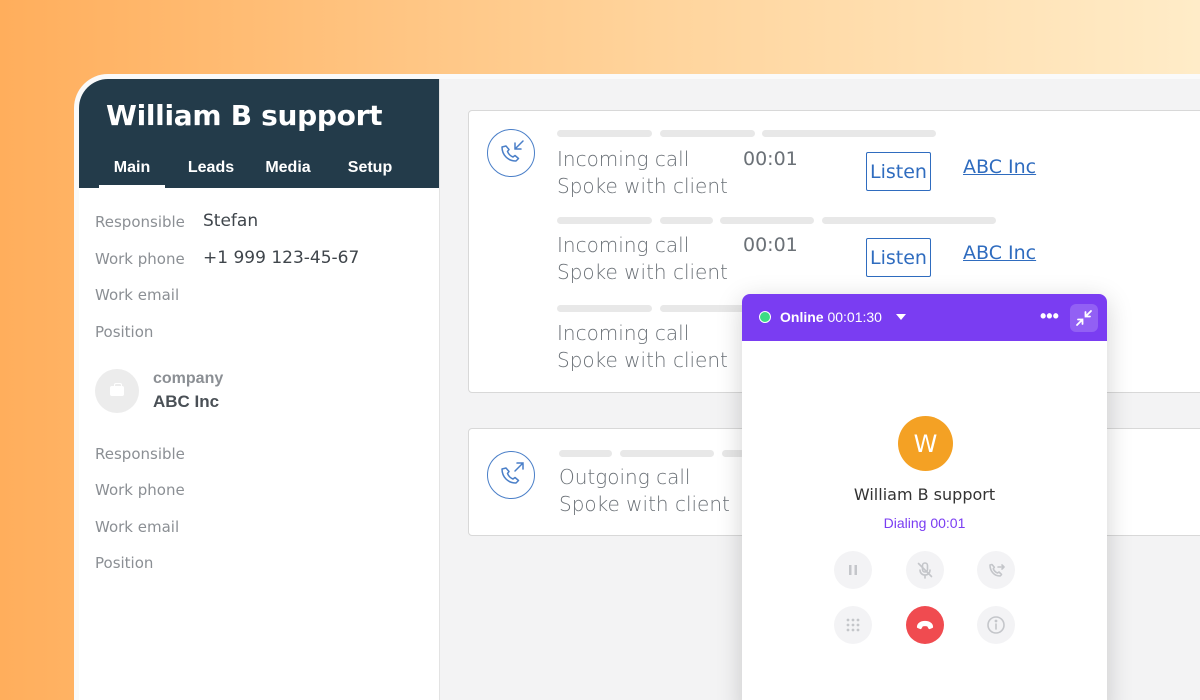 Image resolution: width=1200 pixels, height=700 pixels. I want to click on hangup-icon, so click(925, 625).